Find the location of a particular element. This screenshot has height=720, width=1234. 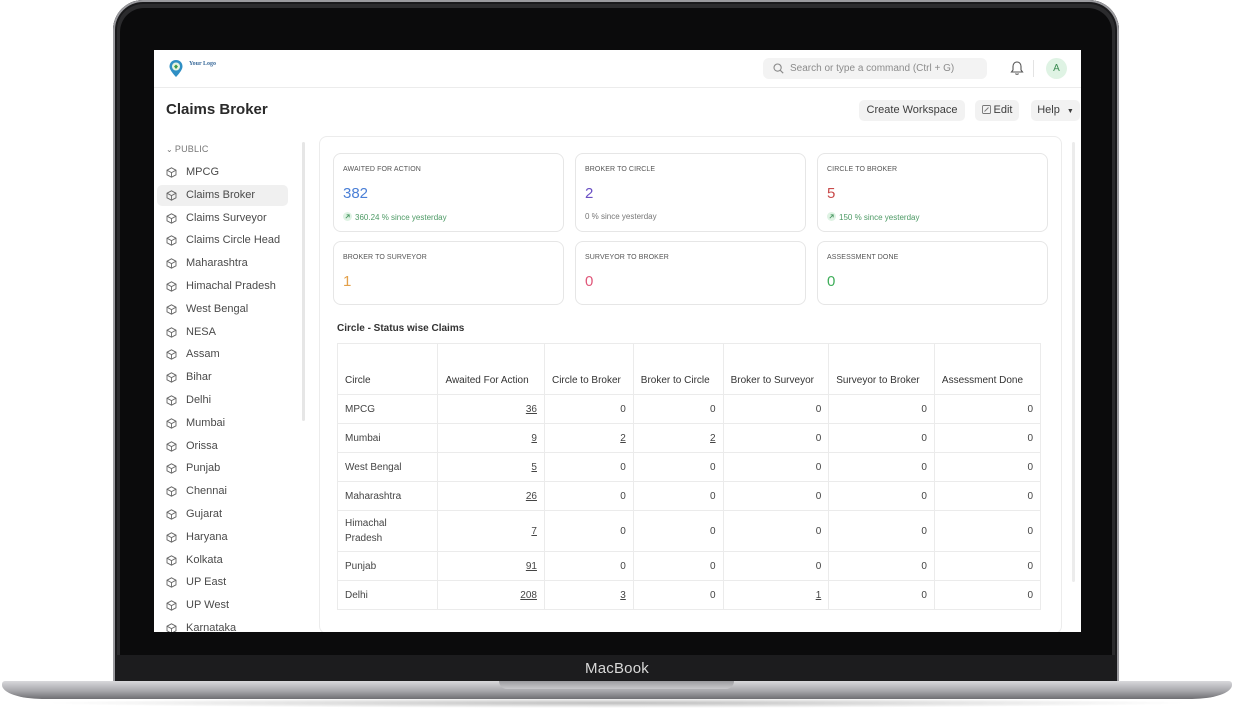

navbar-divider is located at coordinates (1033, 68).